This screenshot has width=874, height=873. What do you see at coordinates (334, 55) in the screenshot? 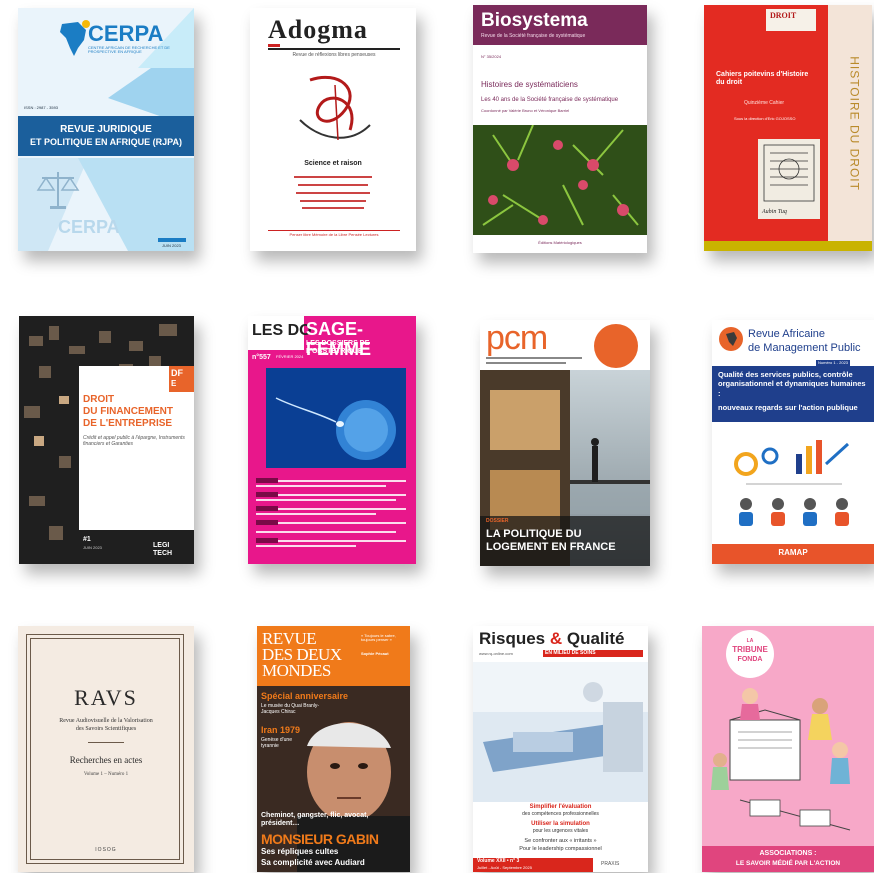
I see `adogma-subtitle: Revue de réflexions libres penseuses` at bounding box center [334, 55].